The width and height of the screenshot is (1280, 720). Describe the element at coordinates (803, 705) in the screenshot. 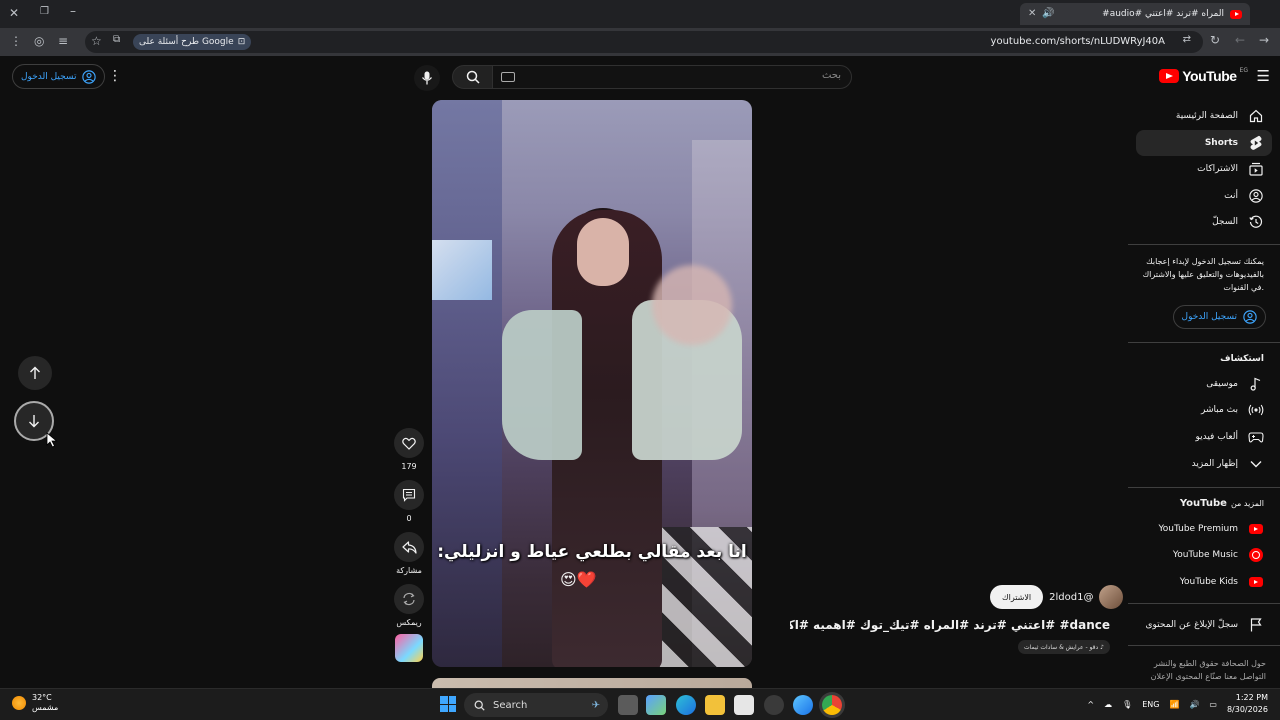

I see `app-icon` at that location.